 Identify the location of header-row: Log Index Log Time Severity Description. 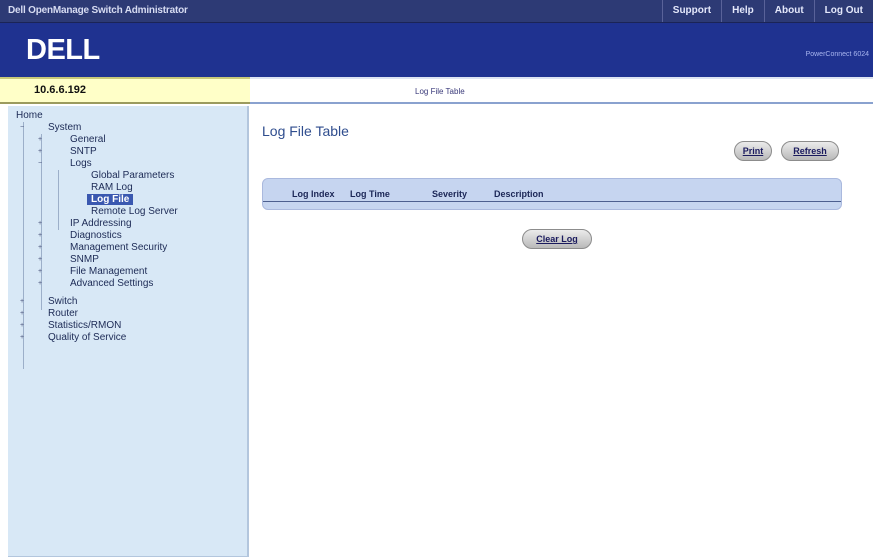
(552, 194).